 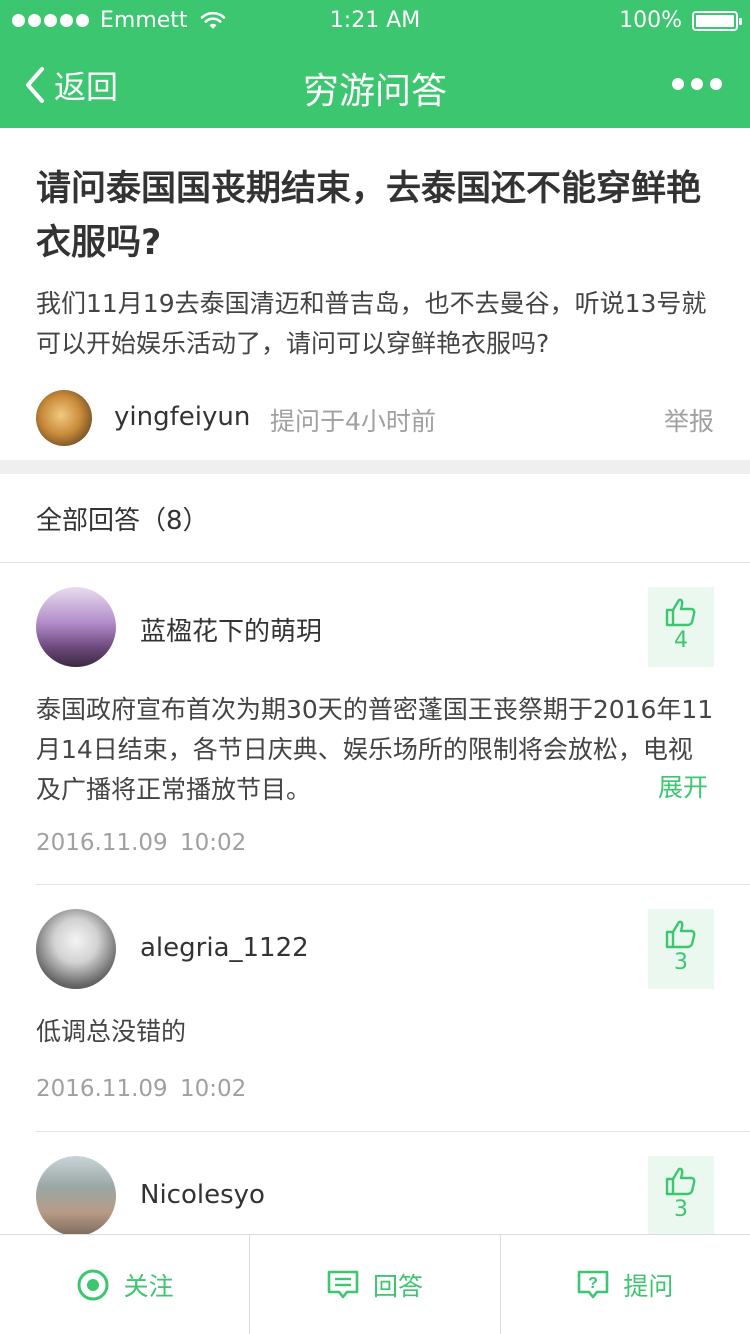 I want to click on ask-label: 提问, so click(x=648, y=1286).